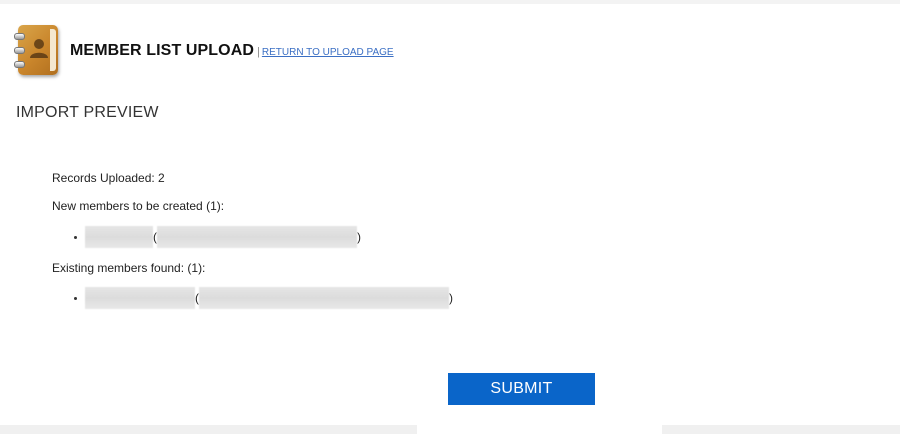 Image resolution: width=900 pixels, height=434 pixels. Describe the element at coordinates (521, 389) in the screenshot. I see `submit-button: SUBMIT` at that location.